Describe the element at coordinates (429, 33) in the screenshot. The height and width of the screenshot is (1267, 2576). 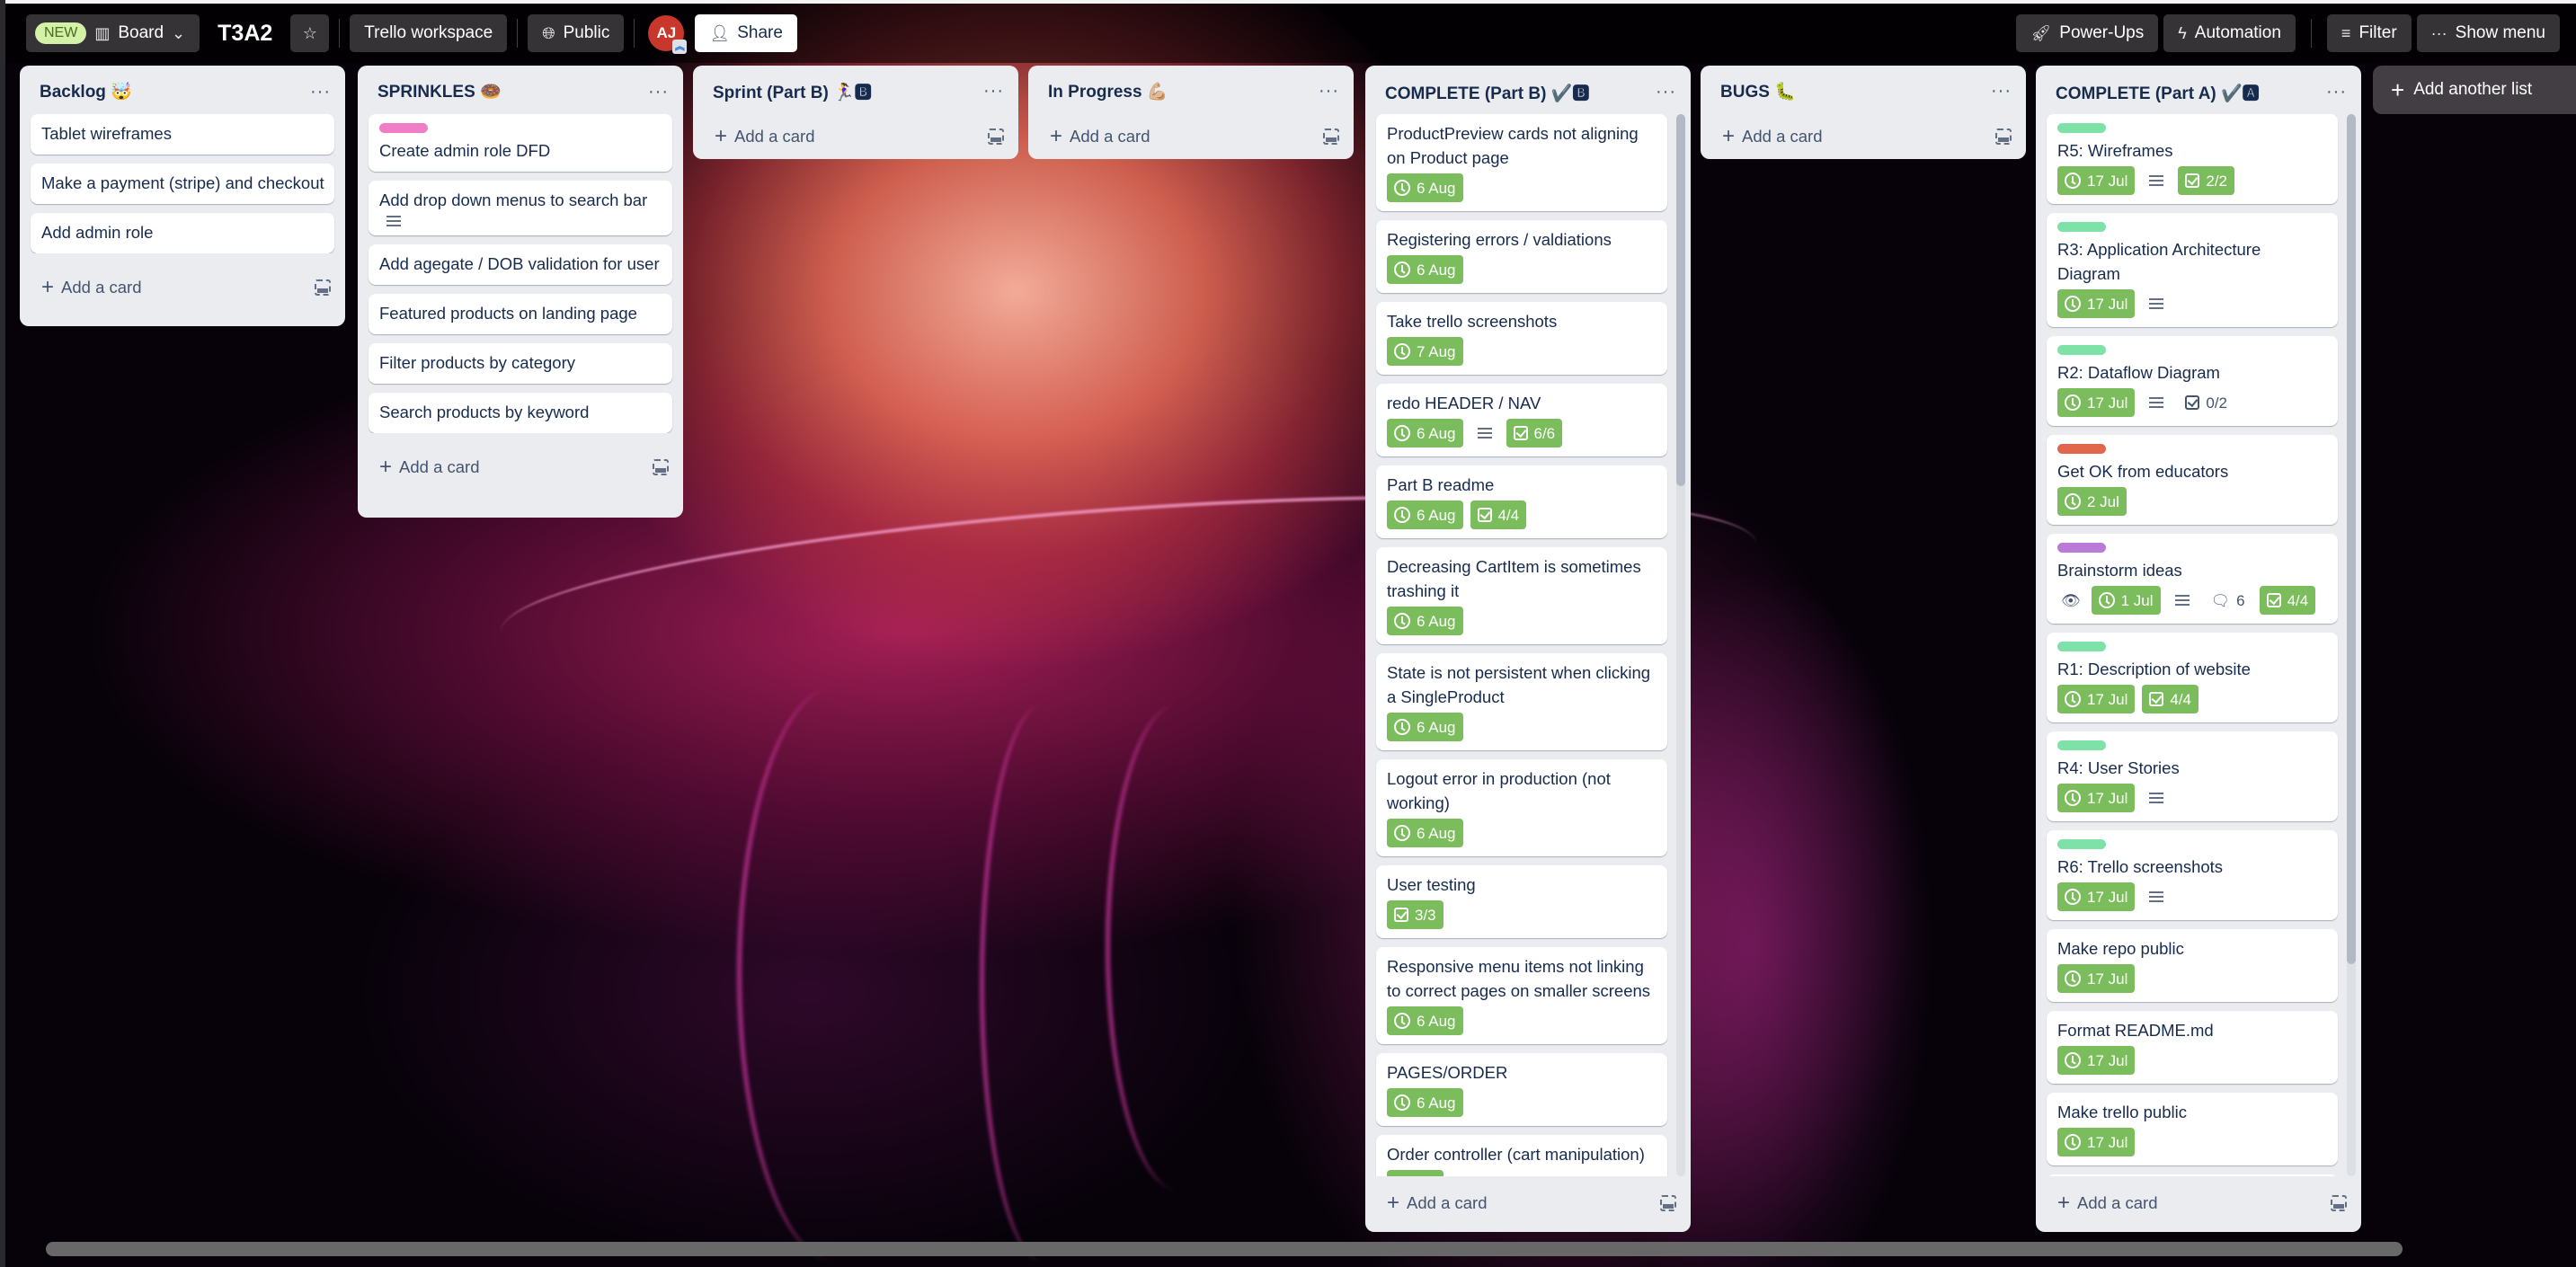
I see `workspace-button: Trello workspace` at that location.